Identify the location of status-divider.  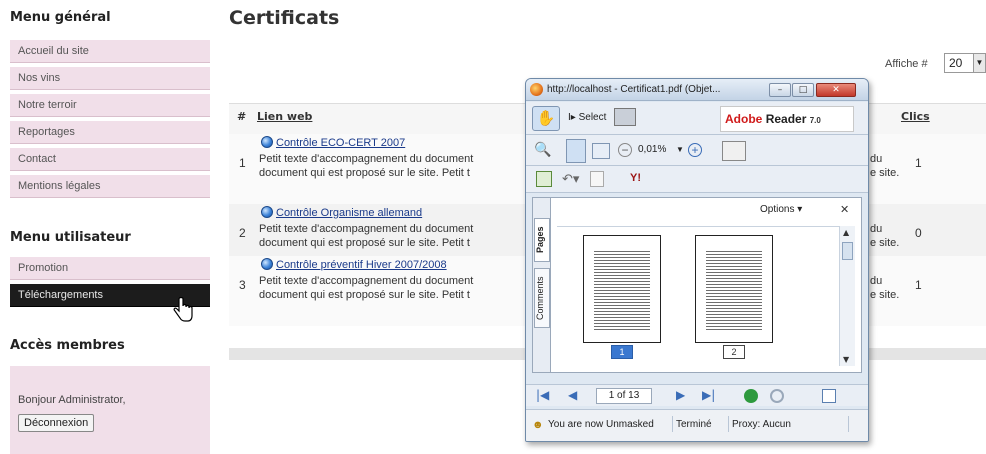
(672, 424).